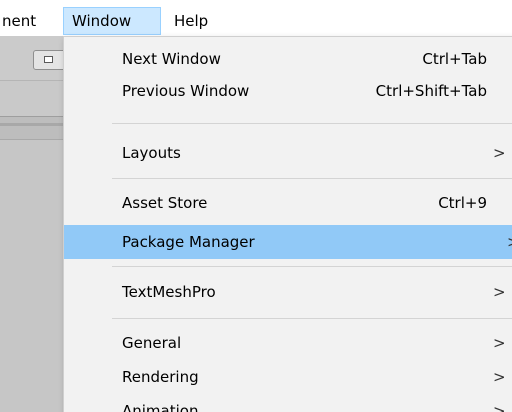 The height and width of the screenshot is (412, 512). I want to click on menu-help: Help, so click(196, 21).